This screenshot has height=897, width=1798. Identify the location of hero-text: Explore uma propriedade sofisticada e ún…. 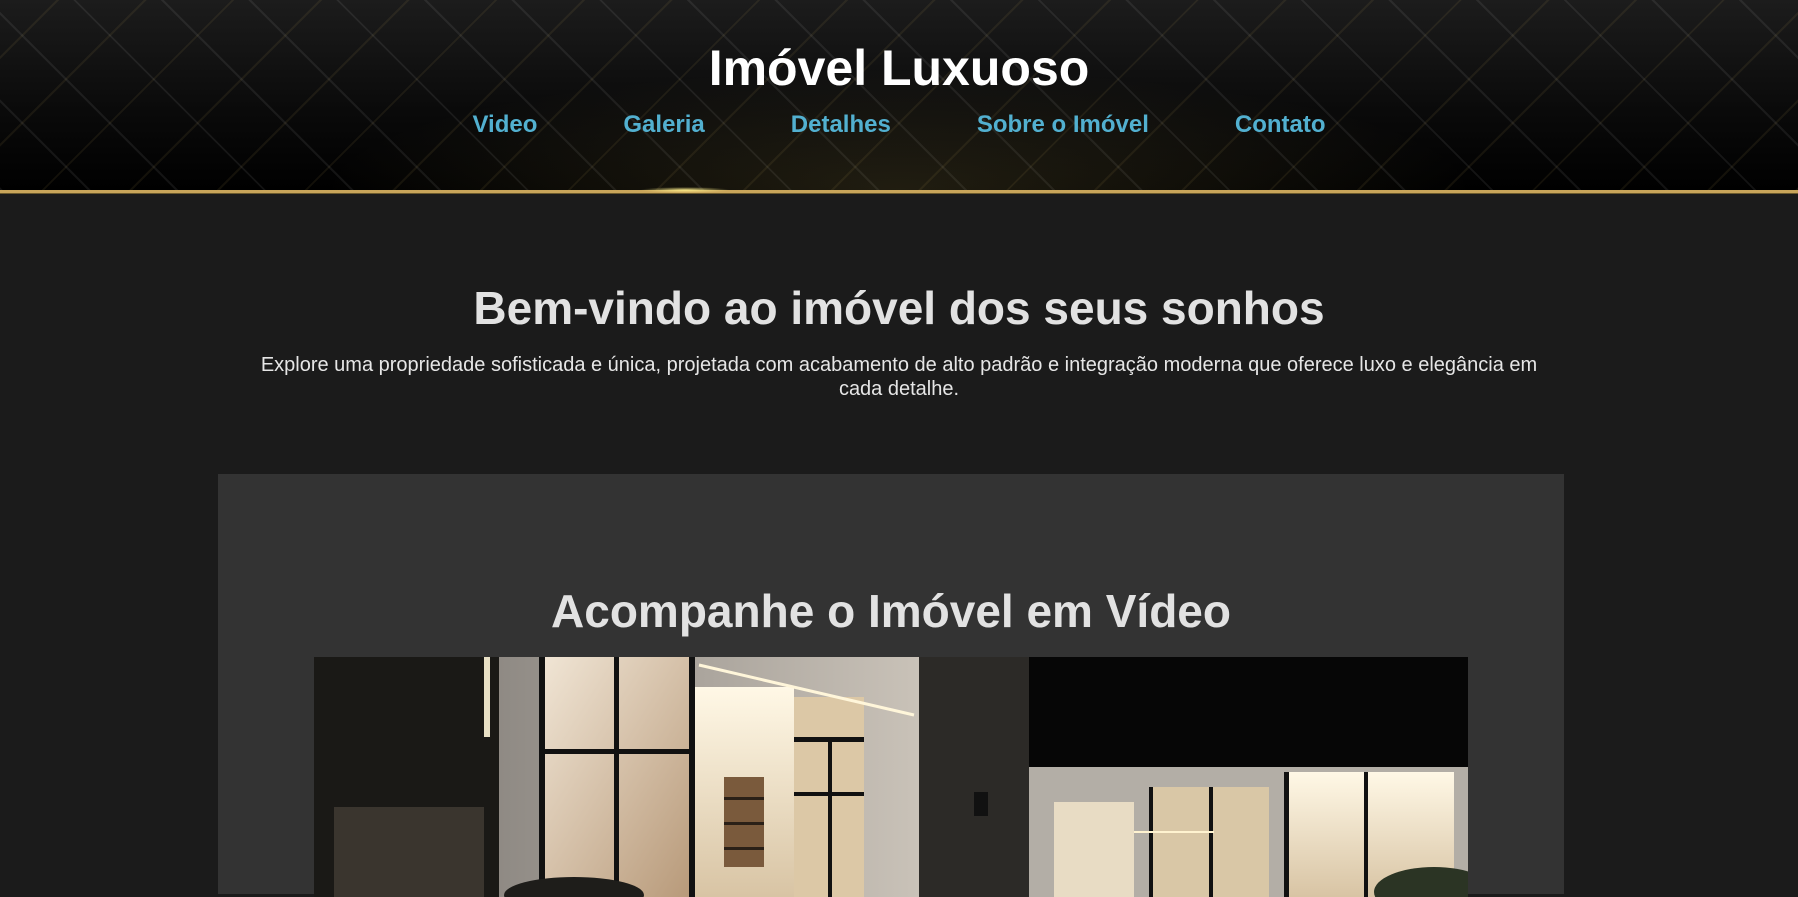
(899, 377).